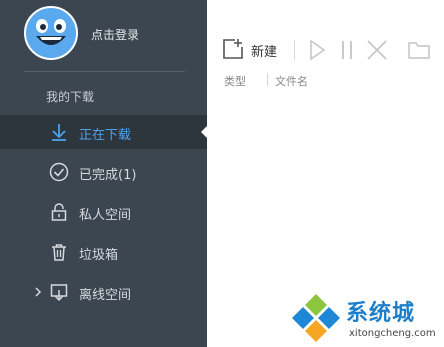 The width and height of the screenshot is (444, 347). Describe the element at coordinates (59, 252) in the screenshot. I see `trash-icon` at that location.